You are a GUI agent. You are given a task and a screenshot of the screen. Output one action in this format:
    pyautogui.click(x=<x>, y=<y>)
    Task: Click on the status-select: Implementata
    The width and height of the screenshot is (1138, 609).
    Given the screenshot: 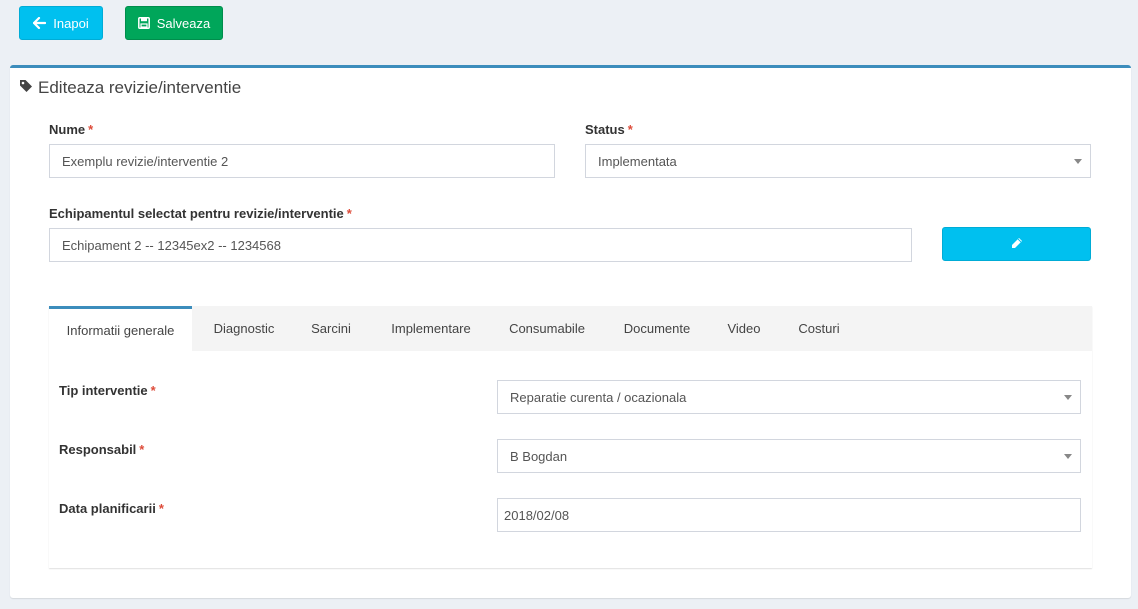 What is the action you would take?
    pyautogui.click(x=838, y=161)
    